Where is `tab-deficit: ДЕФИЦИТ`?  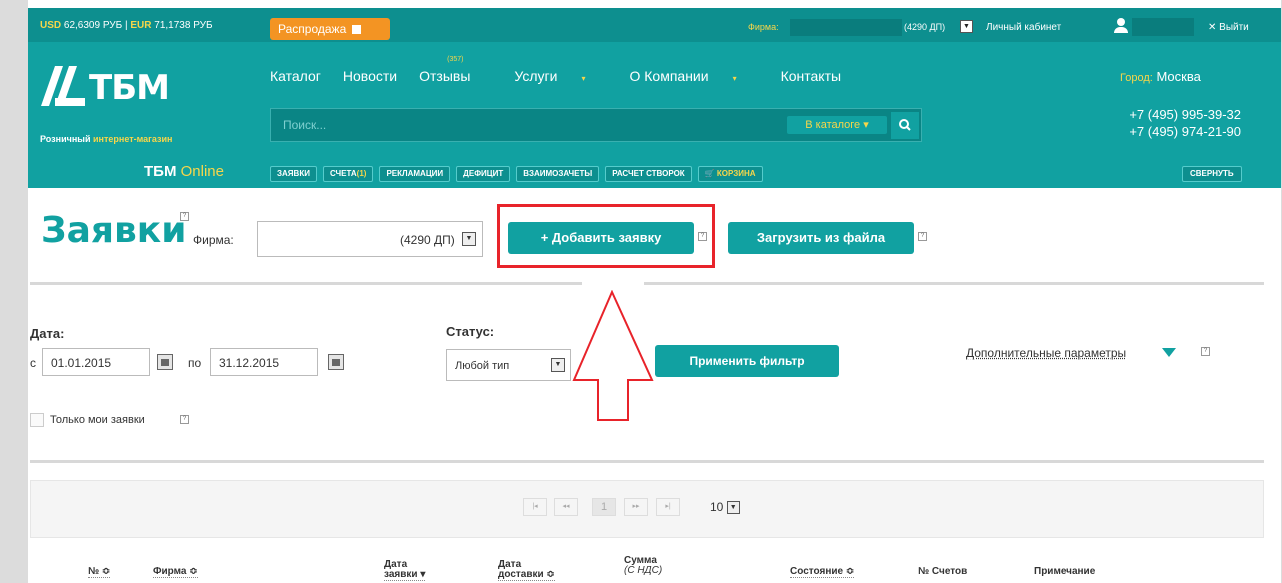
tab-deficit: ДЕФИЦИТ is located at coordinates (483, 174).